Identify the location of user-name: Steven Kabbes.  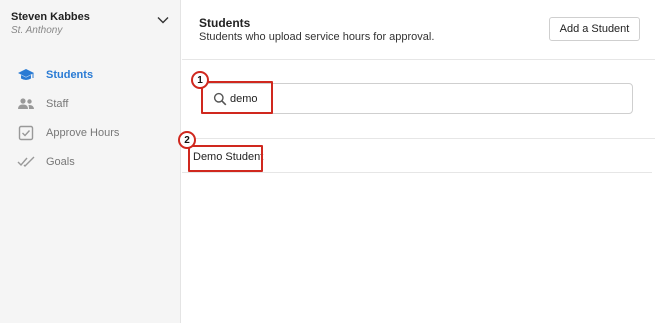
(50, 17).